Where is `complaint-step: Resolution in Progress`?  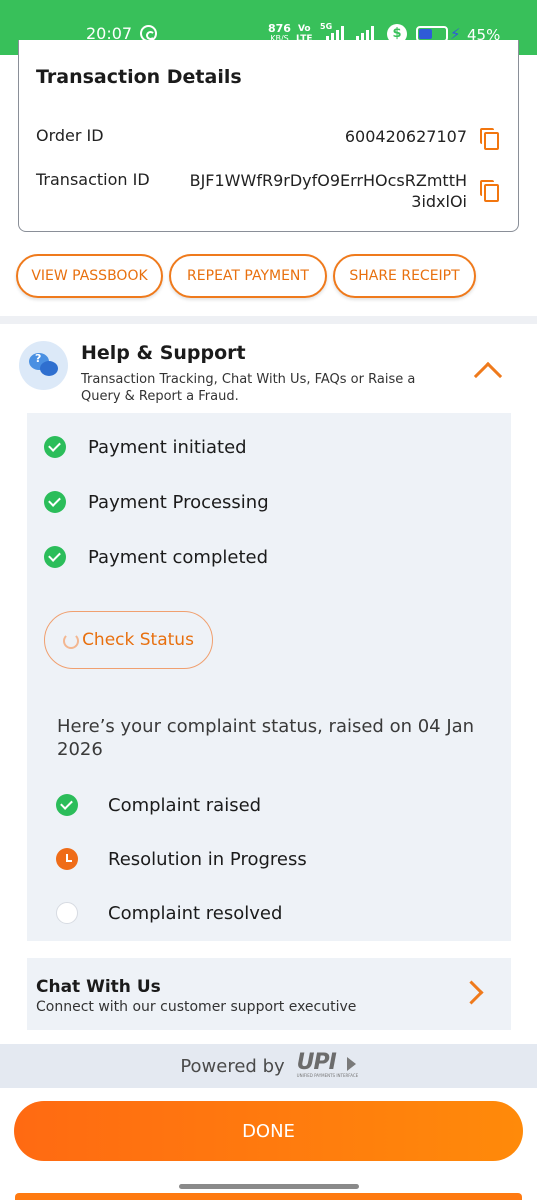
complaint-step: Resolution in Progress is located at coordinates (181, 859).